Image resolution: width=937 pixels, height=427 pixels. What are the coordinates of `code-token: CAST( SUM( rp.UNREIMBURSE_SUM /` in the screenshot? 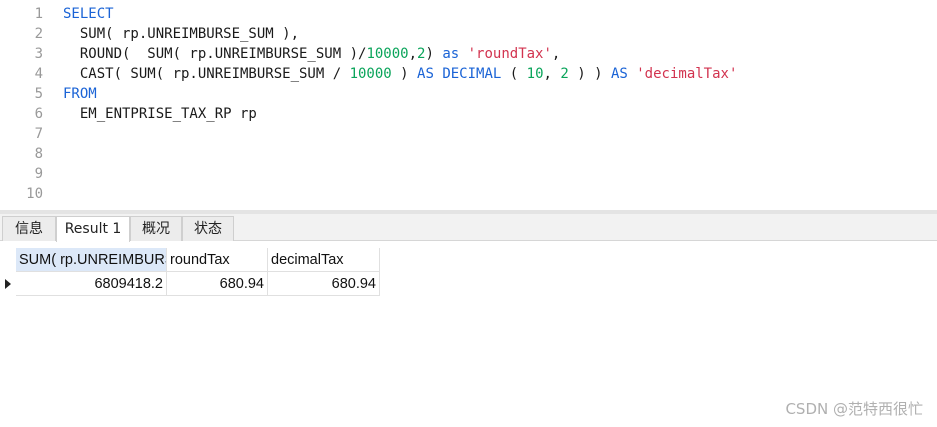 It's located at (206, 74).